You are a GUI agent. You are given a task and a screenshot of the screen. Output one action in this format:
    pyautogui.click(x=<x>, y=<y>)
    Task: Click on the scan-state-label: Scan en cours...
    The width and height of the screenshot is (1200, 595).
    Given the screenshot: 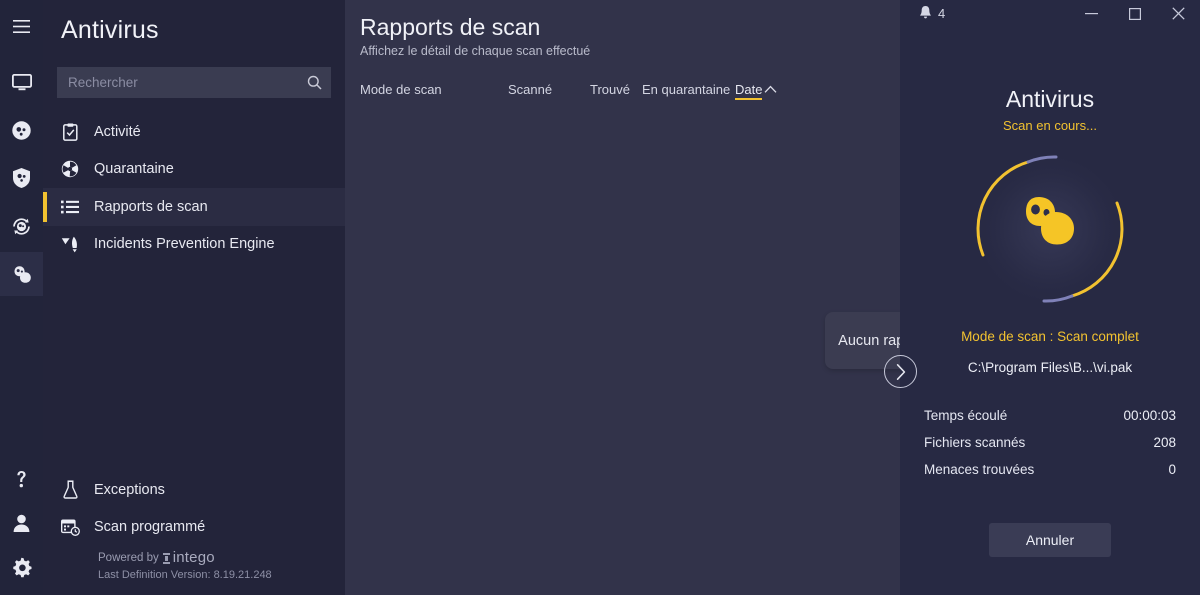 What is the action you would take?
    pyautogui.click(x=1050, y=125)
    